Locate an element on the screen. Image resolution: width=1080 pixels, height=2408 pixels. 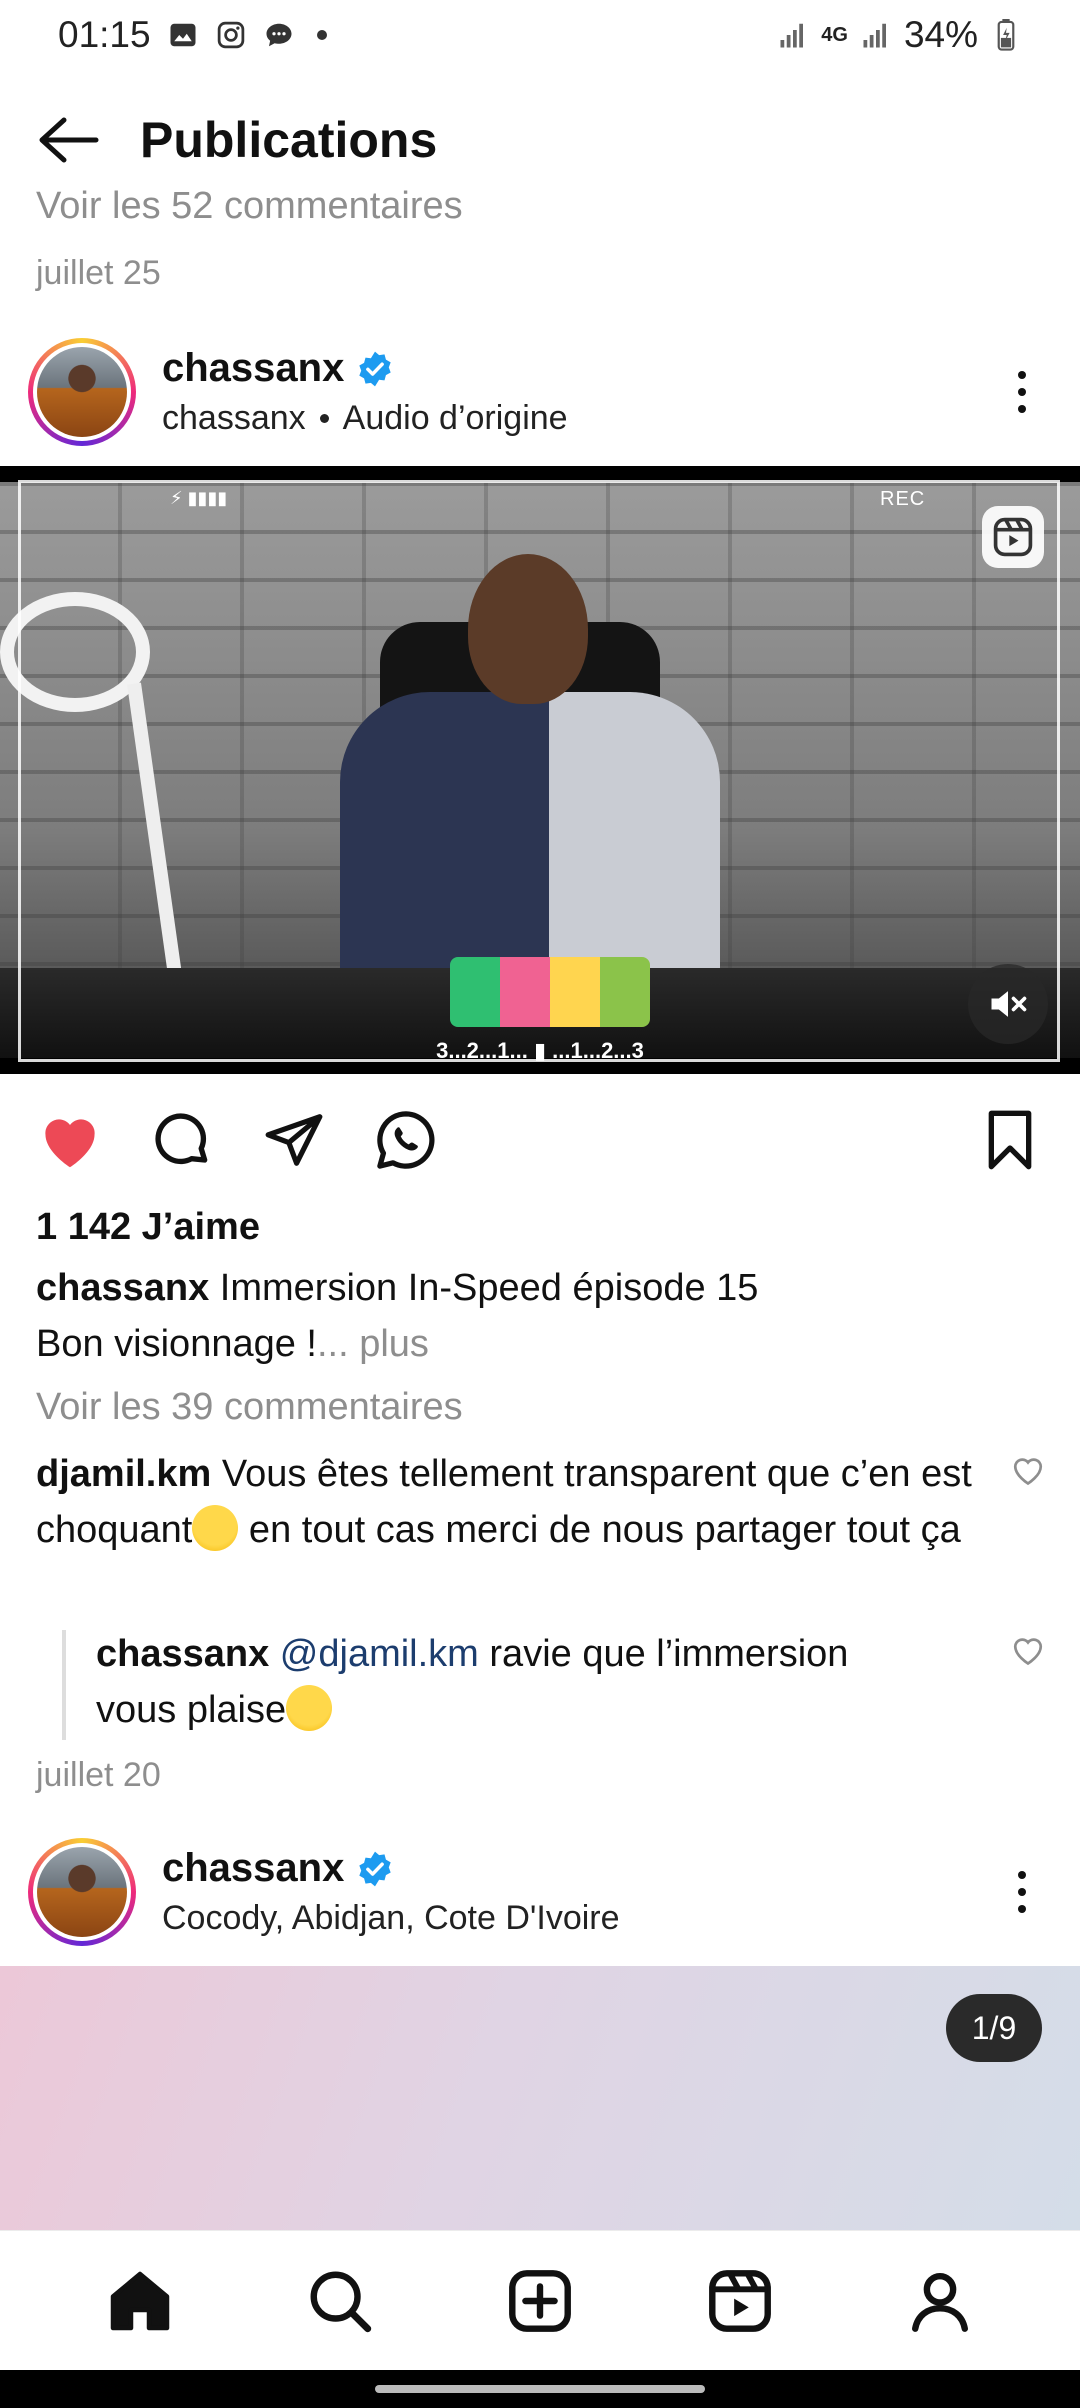
reply-username: chassanx is located at coordinates (182, 1654).